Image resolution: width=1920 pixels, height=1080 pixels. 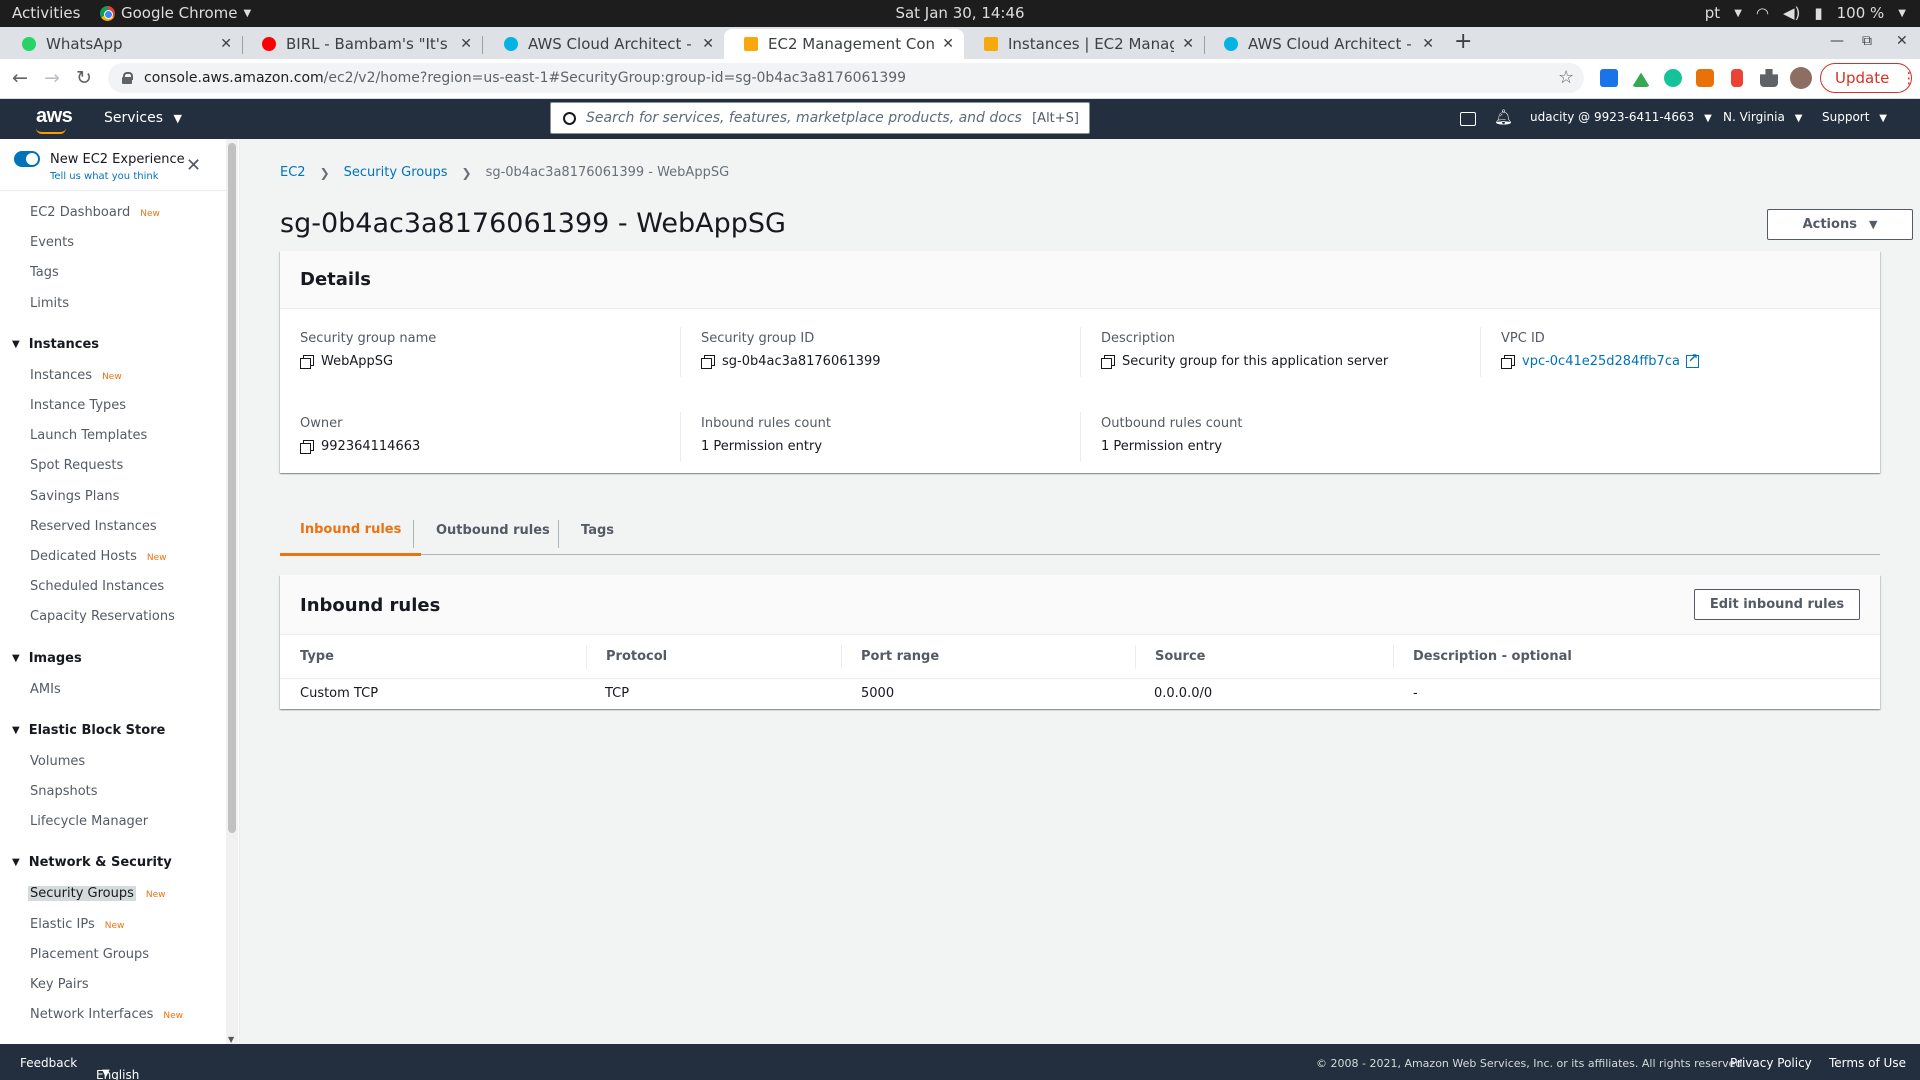 I want to click on sidebar-section-images: ▼ Images, so click(x=47, y=658).